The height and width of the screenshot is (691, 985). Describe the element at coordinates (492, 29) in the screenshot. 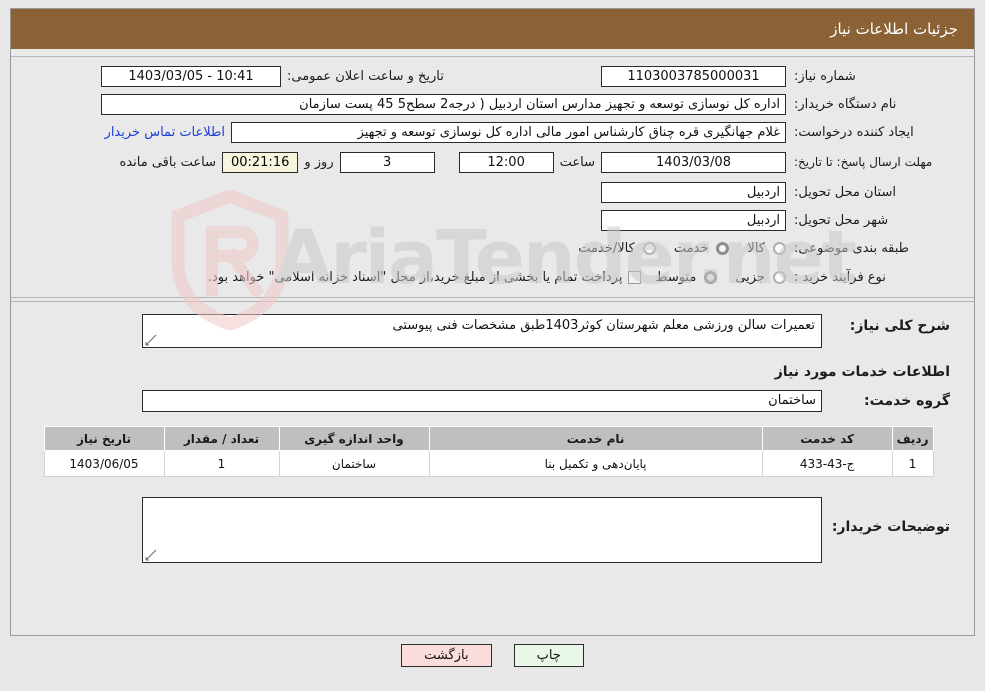

I see `page-title-bar: جزئیات اطلاعات نیاز` at that location.